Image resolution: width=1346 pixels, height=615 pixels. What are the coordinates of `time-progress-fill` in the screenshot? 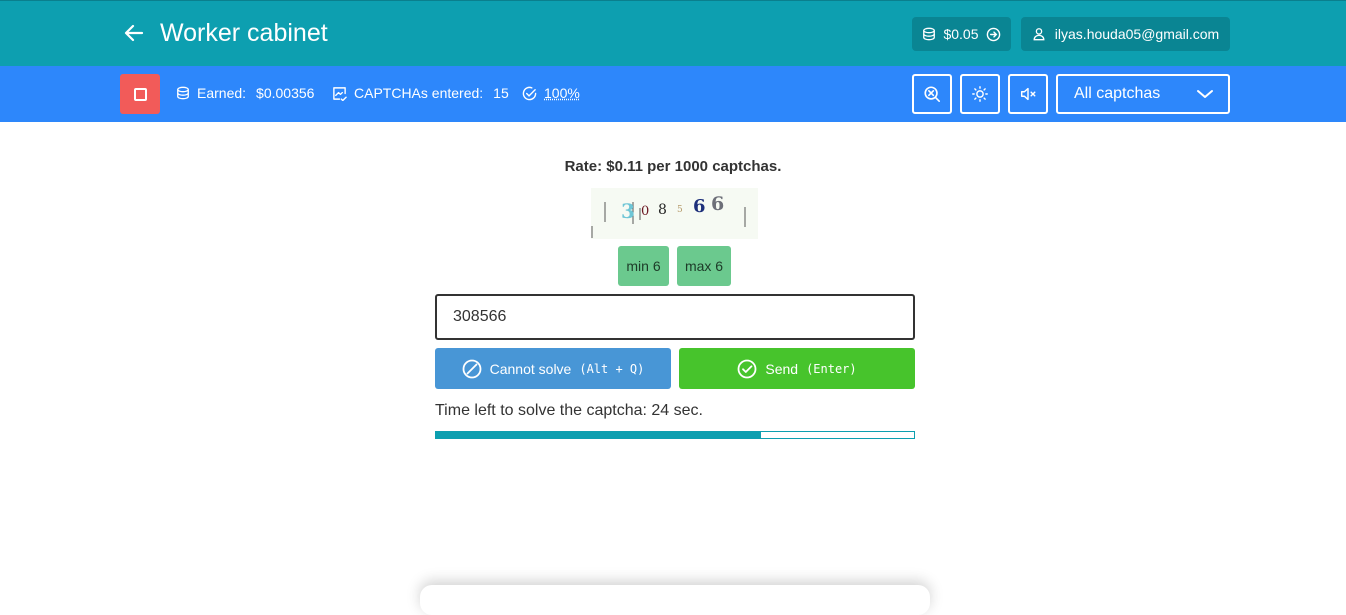 It's located at (598, 435).